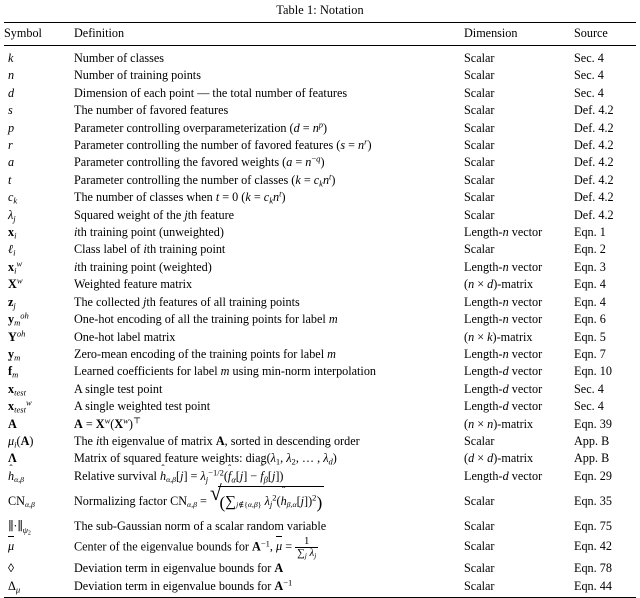  Describe the element at coordinates (12, 458) in the screenshot. I see `row-symbol: Λ` at that location.